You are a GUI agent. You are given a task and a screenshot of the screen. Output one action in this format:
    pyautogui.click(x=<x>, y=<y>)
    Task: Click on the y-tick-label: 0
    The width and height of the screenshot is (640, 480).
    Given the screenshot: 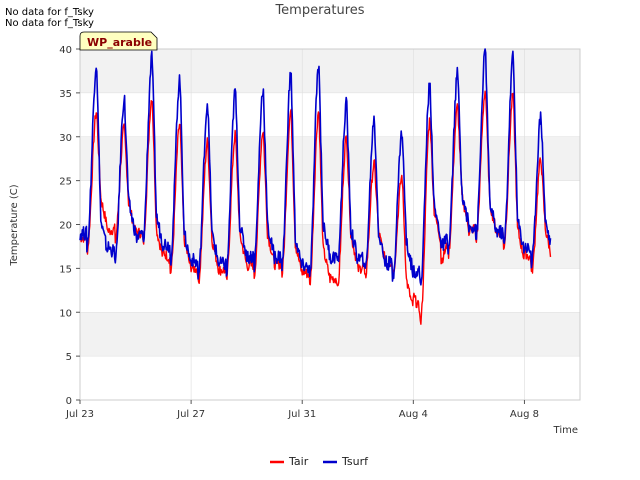 What is the action you would take?
    pyautogui.click(x=69, y=401)
    